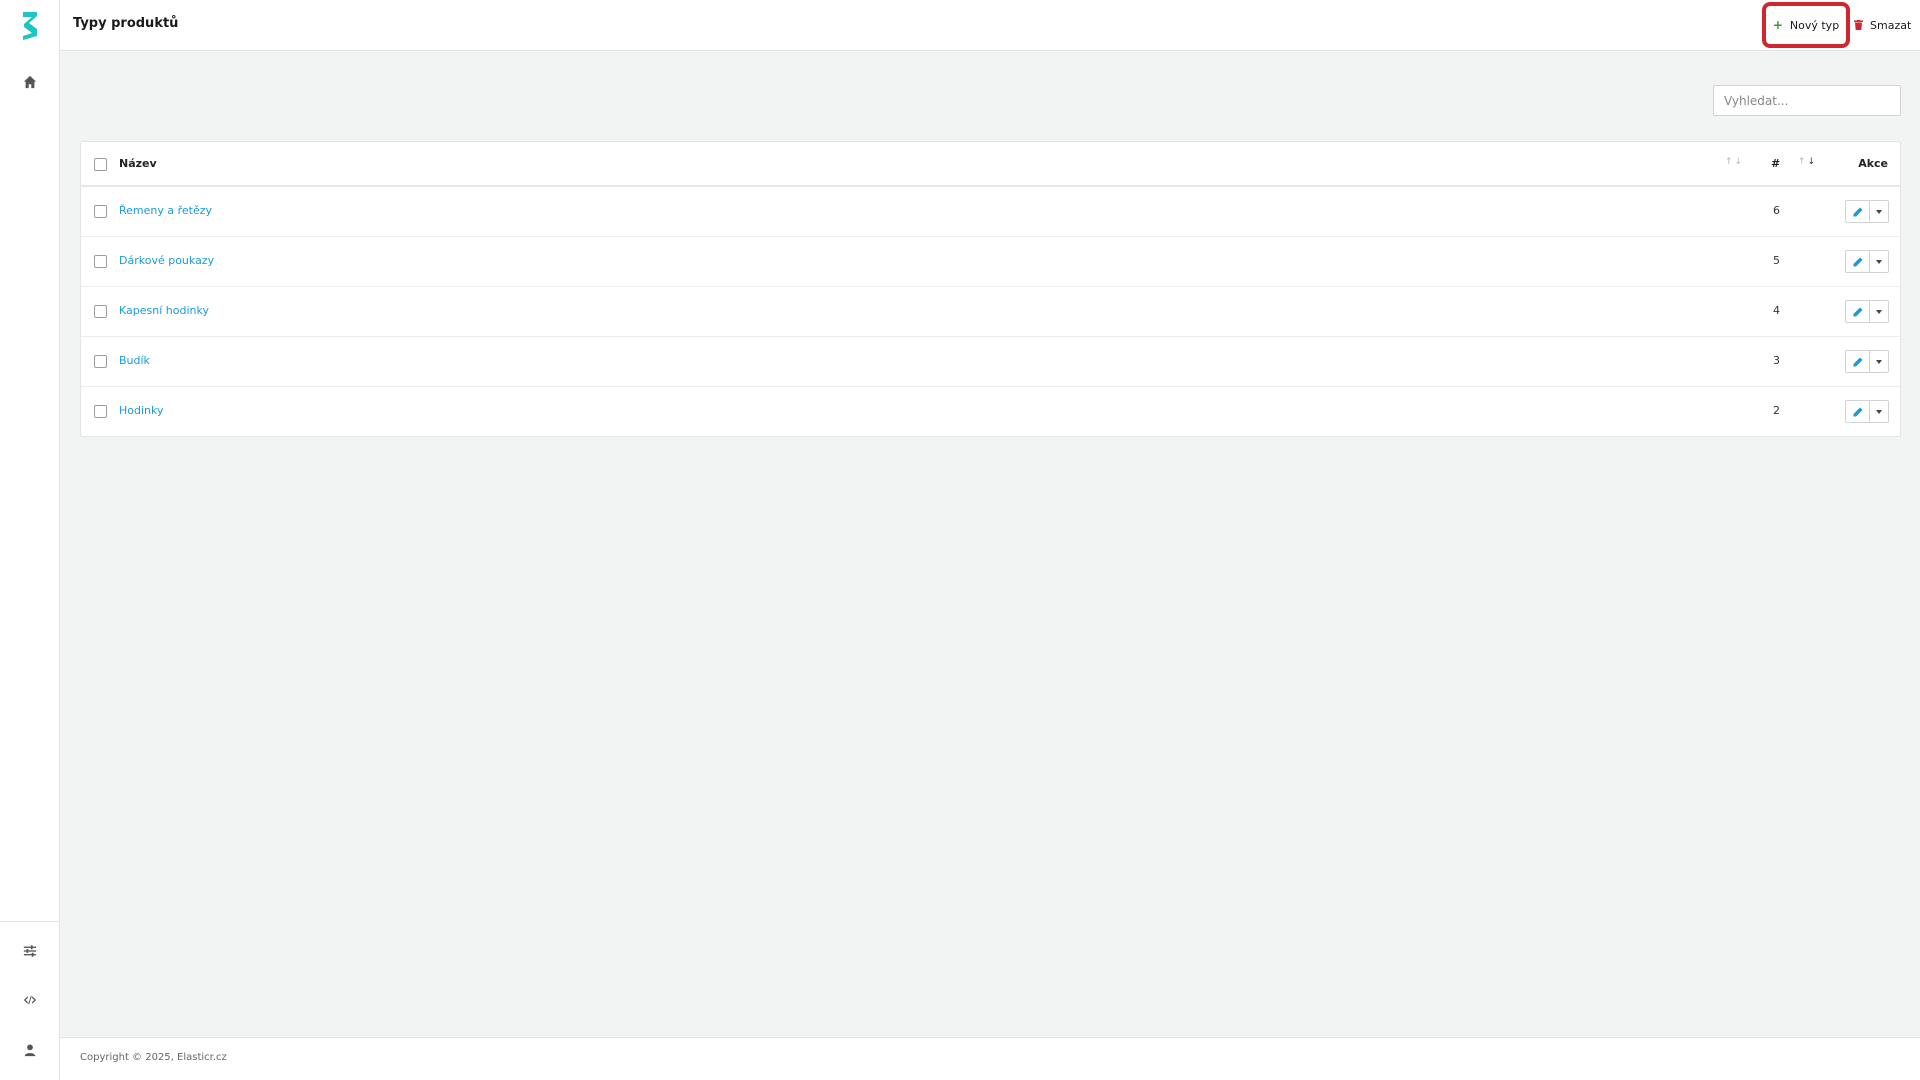 This screenshot has width=1920, height=1080. I want to click on delete-label: Smazat, so click(1891, 25).